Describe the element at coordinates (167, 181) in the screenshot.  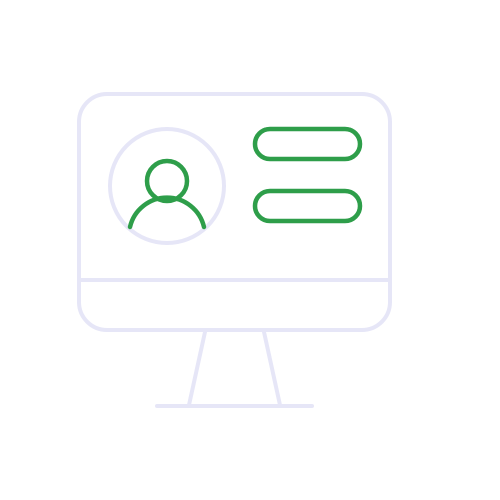
I see `avatar-head` at that location.